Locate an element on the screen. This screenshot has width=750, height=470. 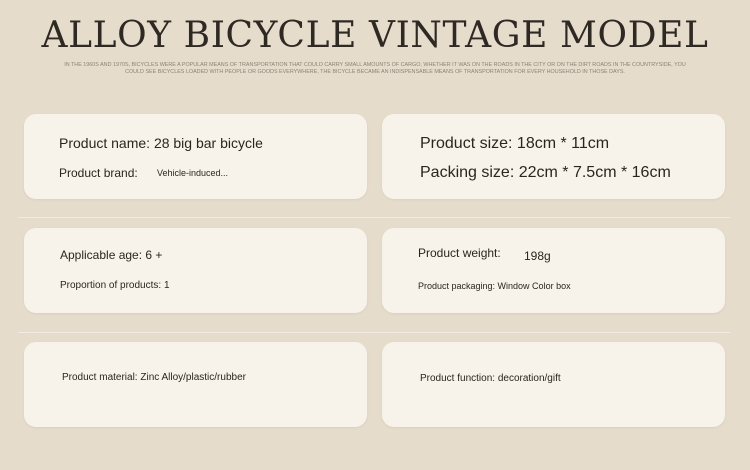
applicable-age-text: Applicable age: 6 + is located at coordinates (111, 255).